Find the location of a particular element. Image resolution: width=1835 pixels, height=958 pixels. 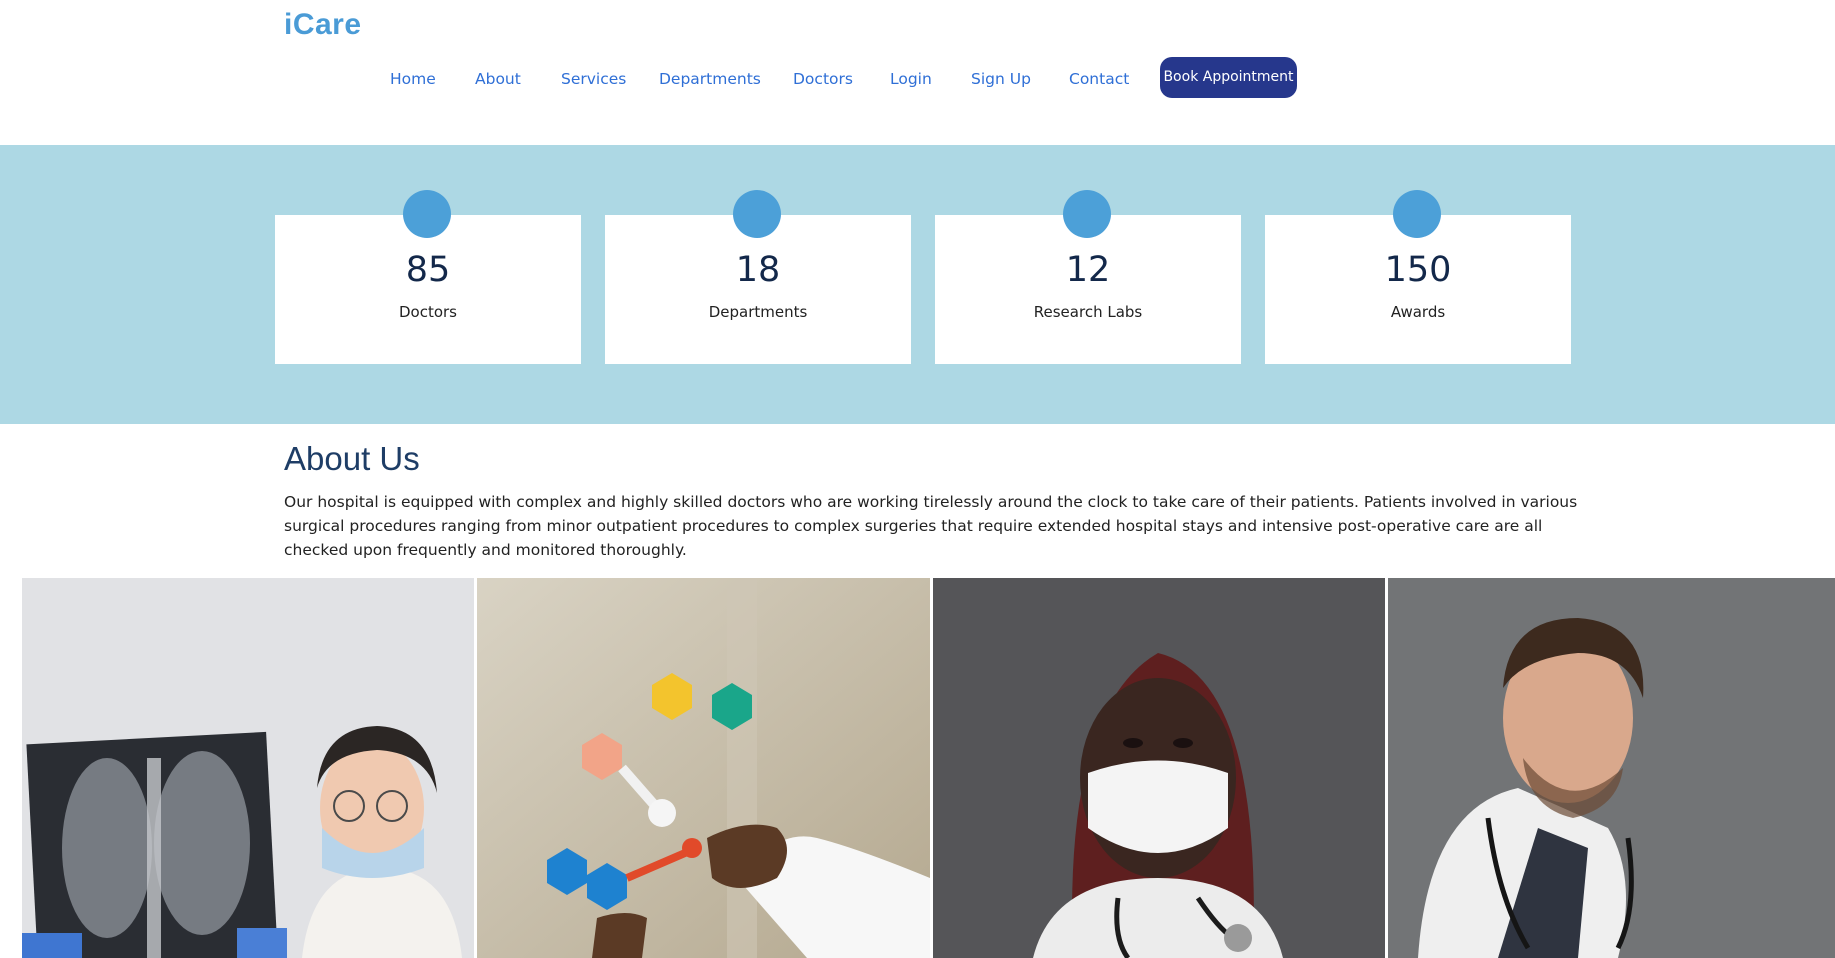

nav-contact: Contact is located at coordinates (1099, 79).